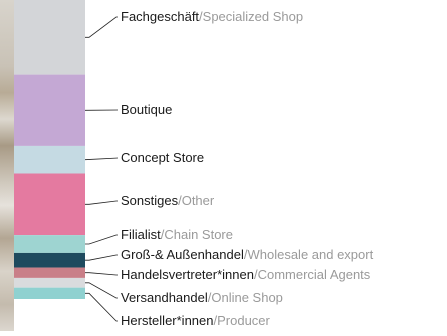 The width and height of the screenshot is (447, 336). I want to click on label-en: /Producer, so click(242, 320).